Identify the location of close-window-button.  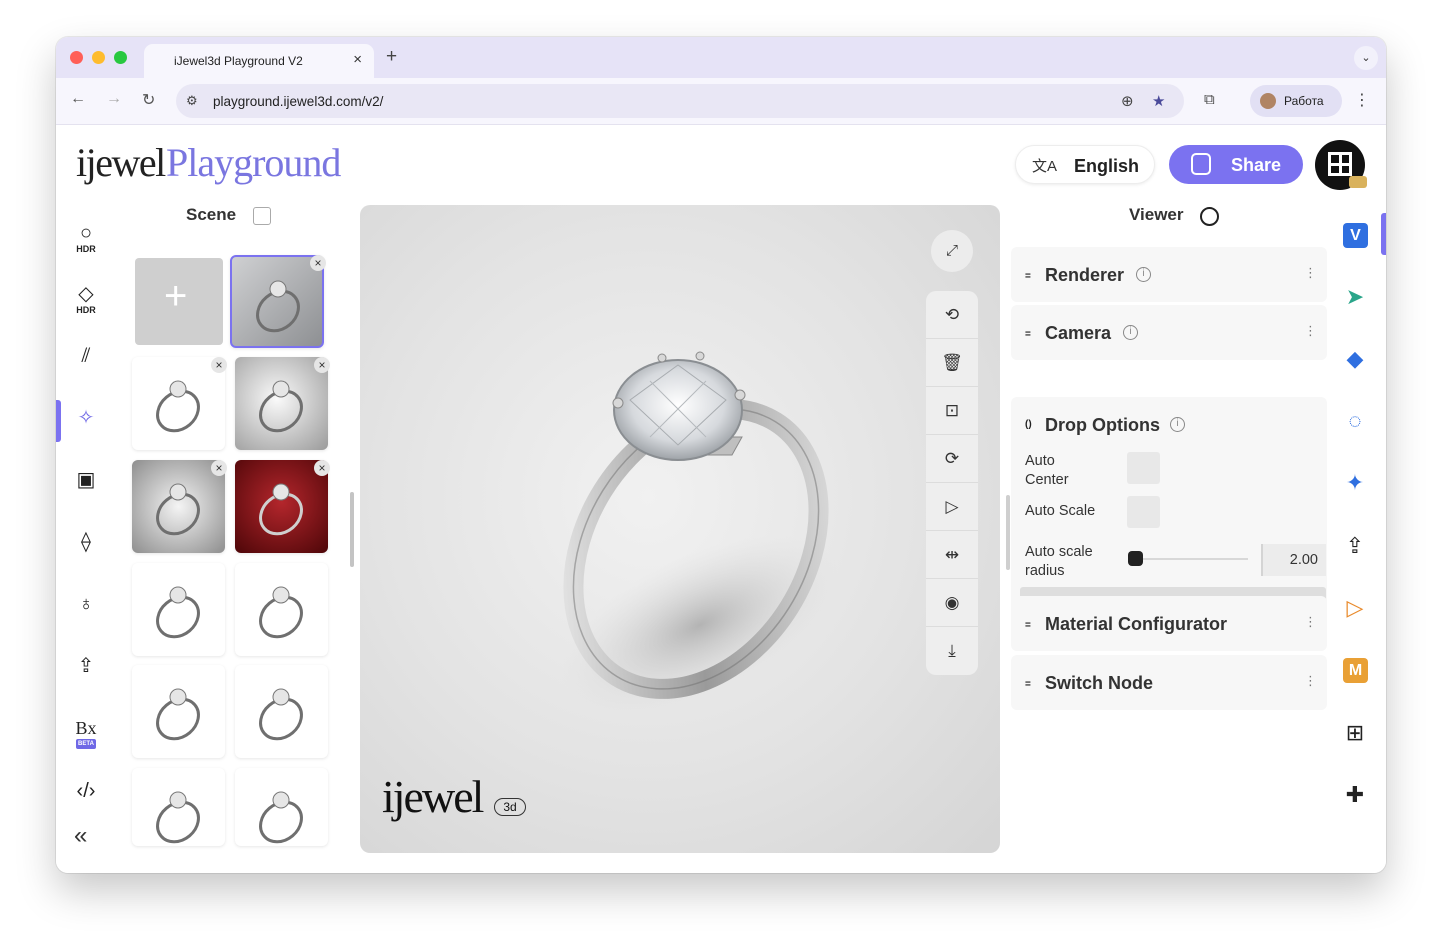
(76, 57).